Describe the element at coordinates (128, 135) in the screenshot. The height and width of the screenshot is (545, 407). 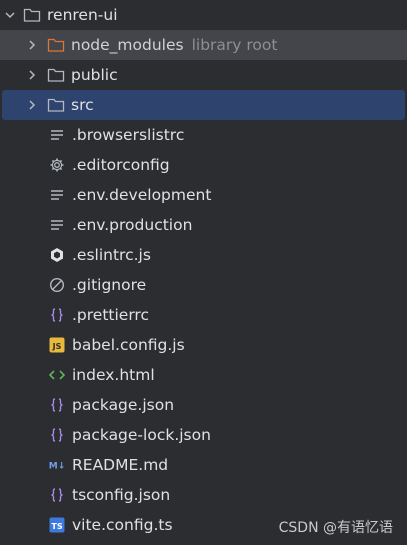
I see `tree-item-label: .browserslistrc` at that location.